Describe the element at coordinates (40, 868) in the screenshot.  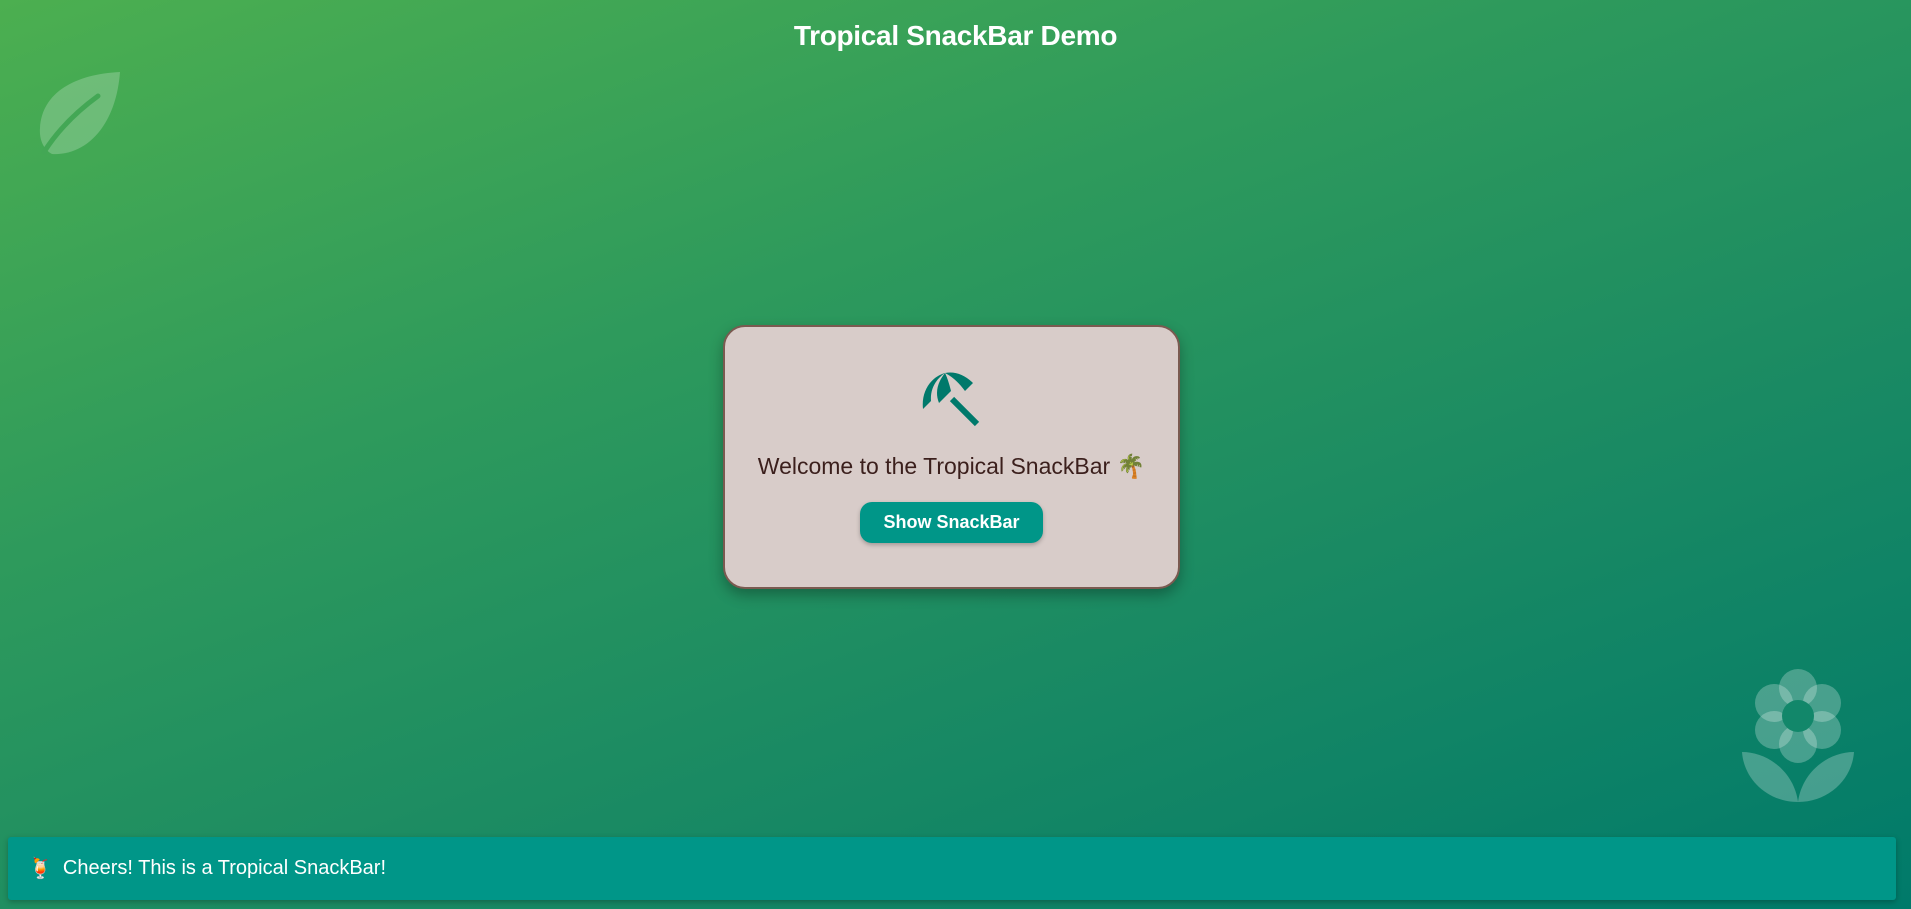
I see `cocktail-icon: 🍹` at that location.